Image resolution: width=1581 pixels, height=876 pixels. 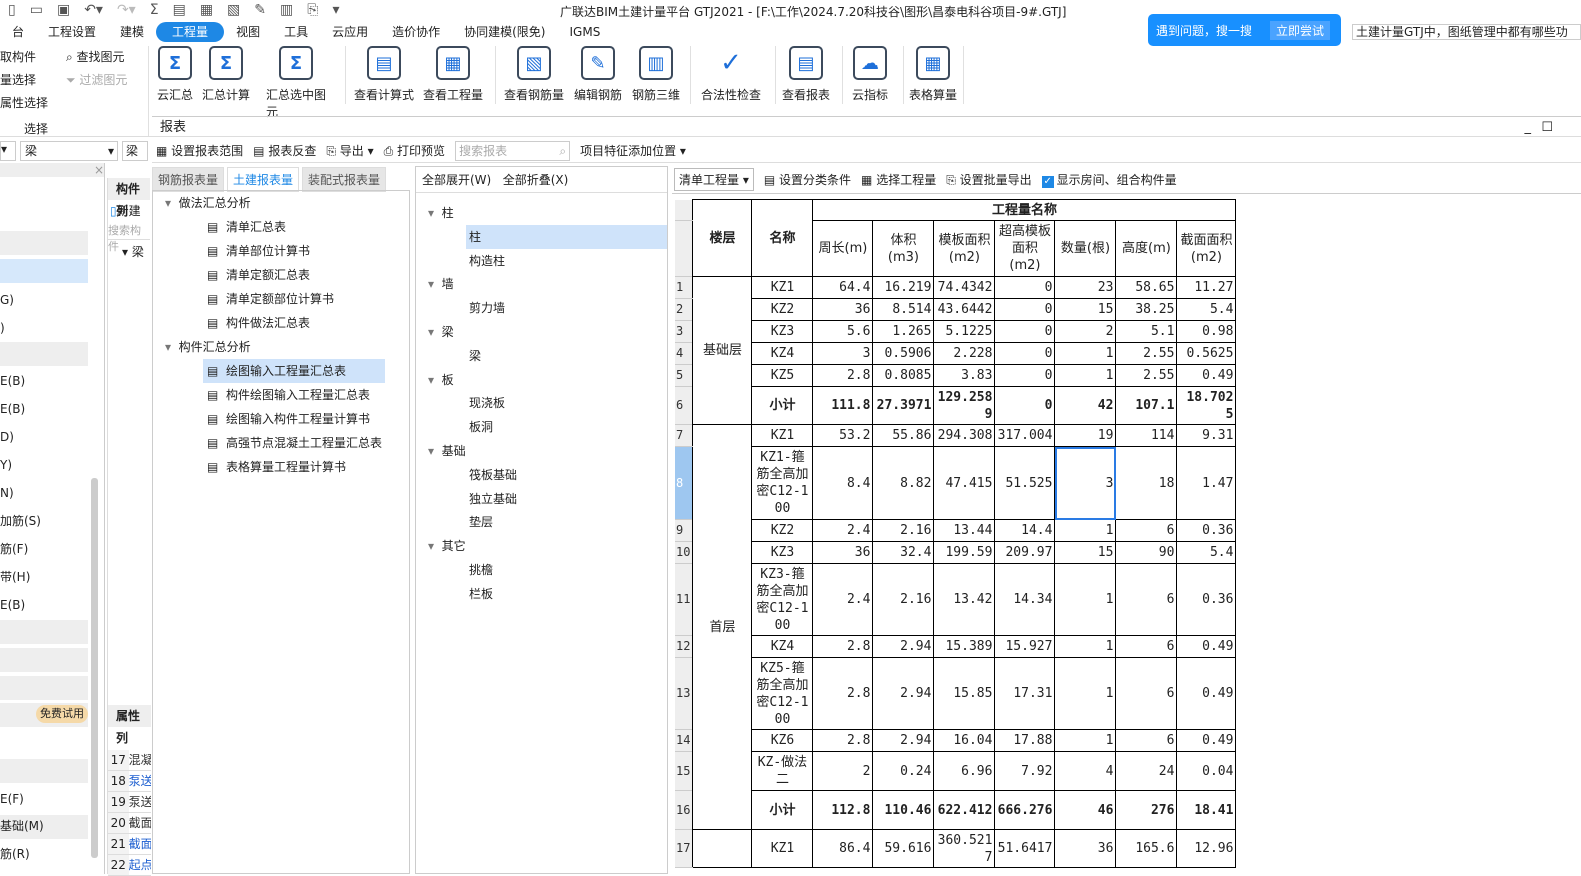 I want to click on category-item: 垫层, so click(x=566, y=522).